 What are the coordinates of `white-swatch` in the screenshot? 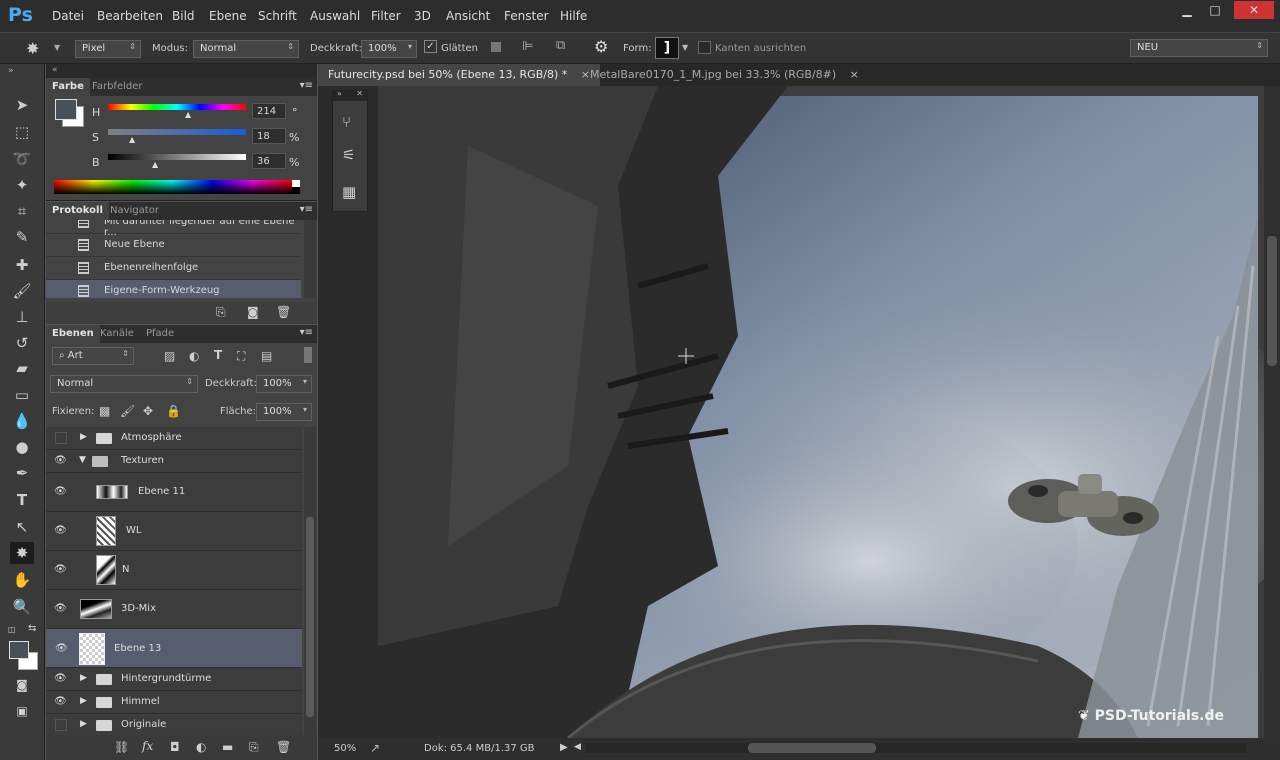 It's located at (296, 183).